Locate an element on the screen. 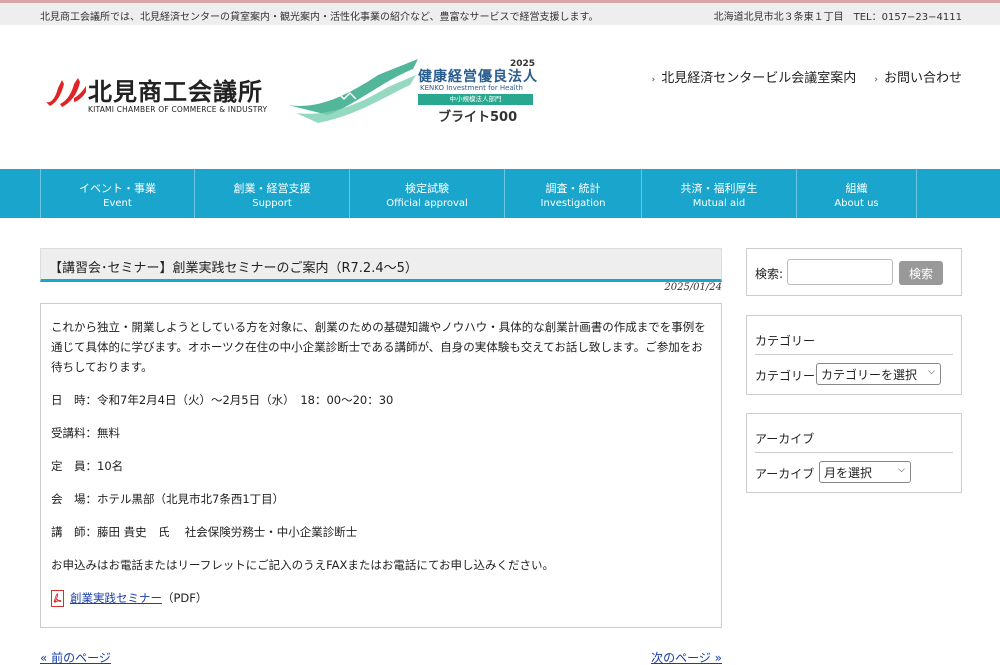  nav-item-about: 組織 About us is located at coordinates (856, 193).